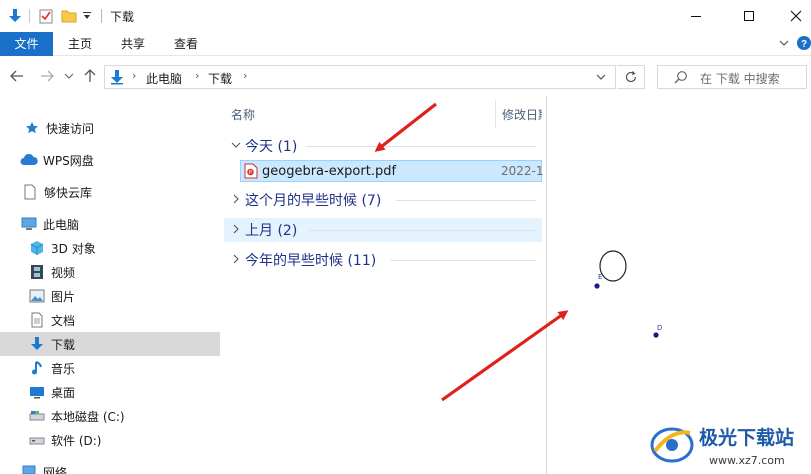 Image resolution: width=811 pixels, height=474 pixels. Describe the element at coordinates (101, 16) in the screenshot. I see `title-separator` at that location.